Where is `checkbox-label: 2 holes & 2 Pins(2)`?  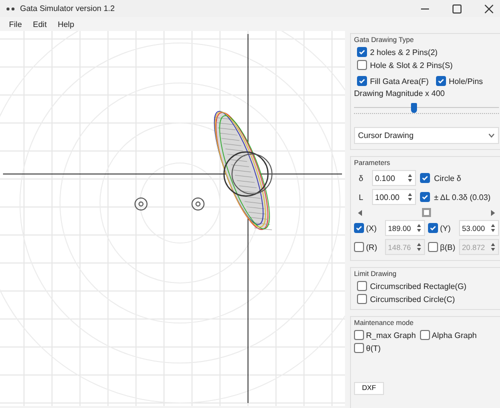 checkbox-label: 2 holes & 2 Pins(2) is located at coordinates (404, 52).